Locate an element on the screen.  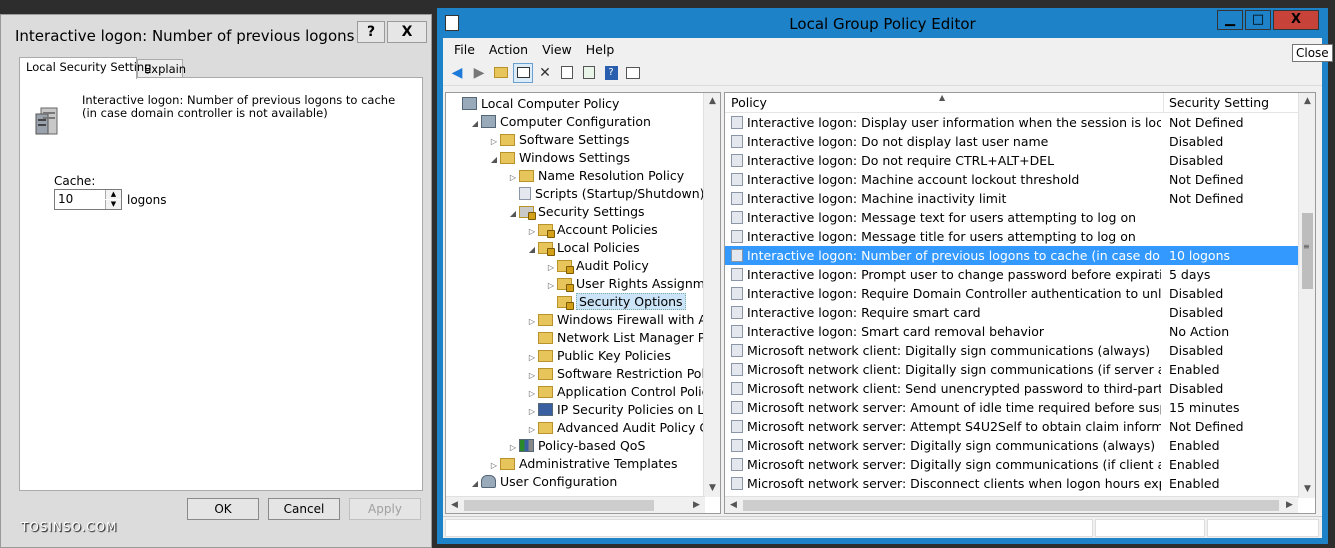
delete-icon: ✕ is located at coordinates (545, 73).